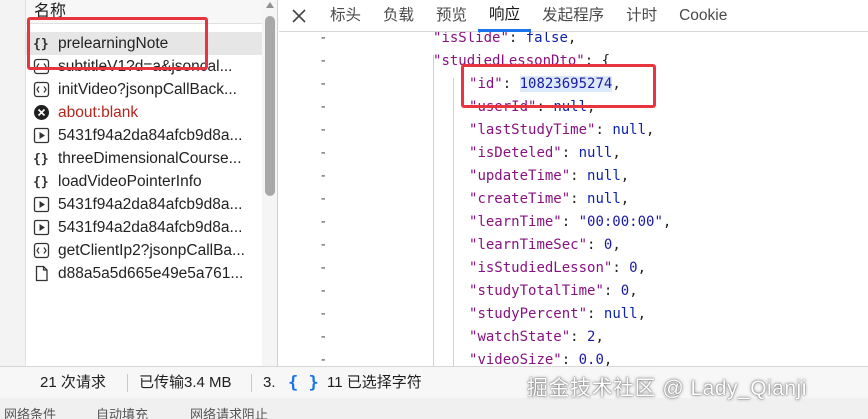 This screenshot has width=868, height=419. I want to click on json-entry: "isStudiedLesson": 0,, so click(558, 268).